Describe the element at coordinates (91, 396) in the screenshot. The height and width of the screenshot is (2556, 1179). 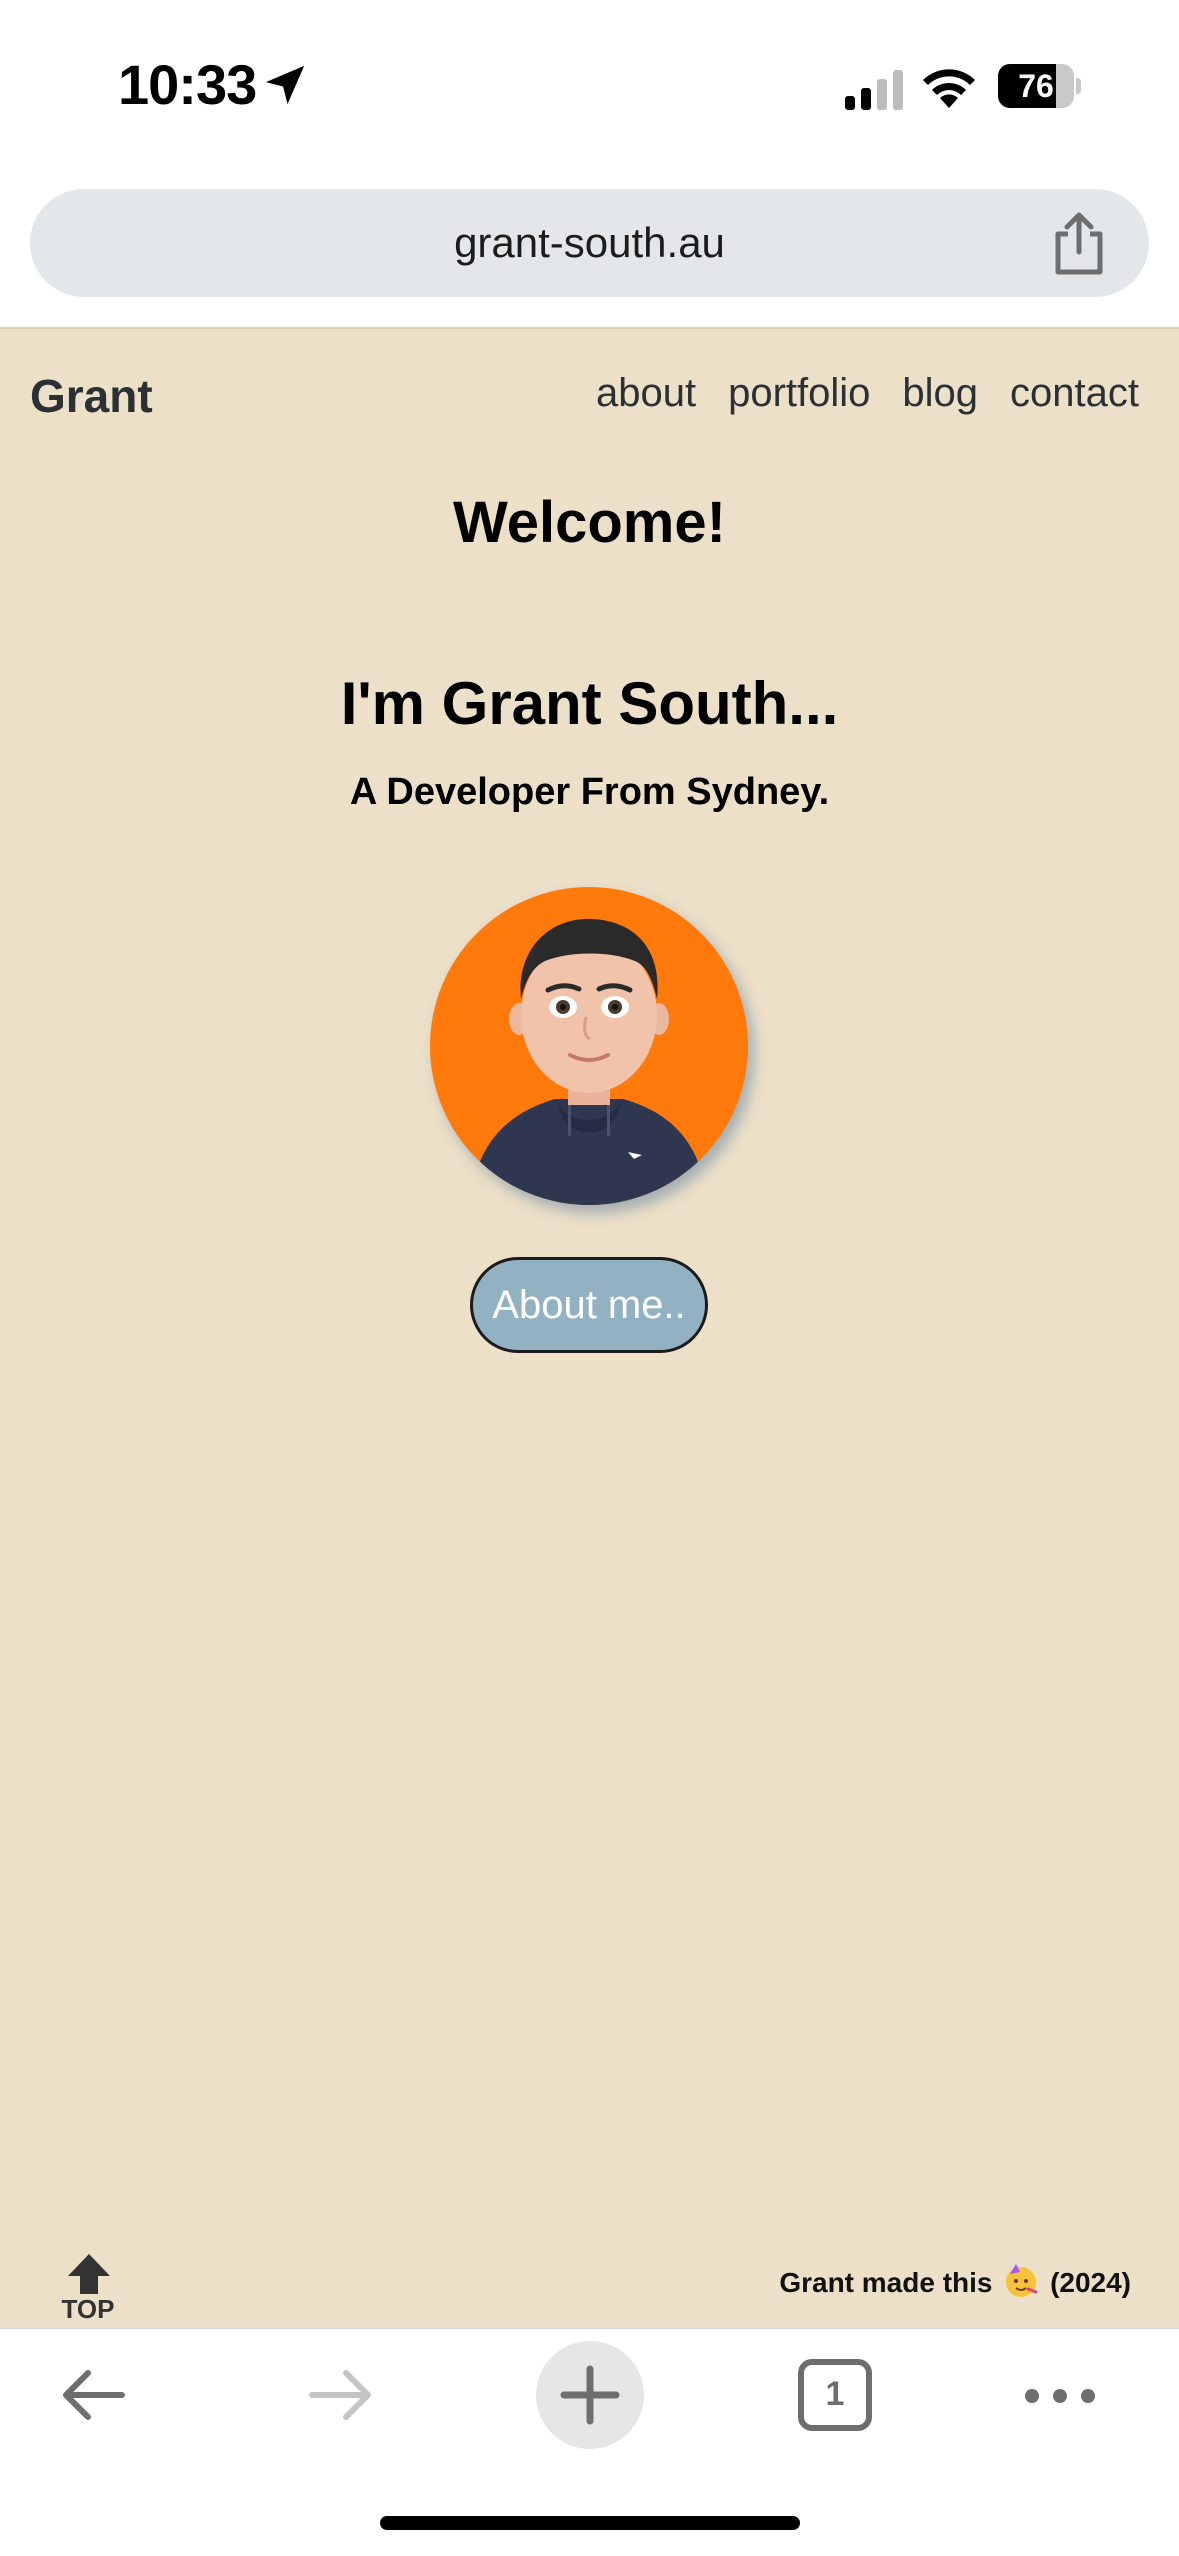
I see `site-brand: Grant` at that location.